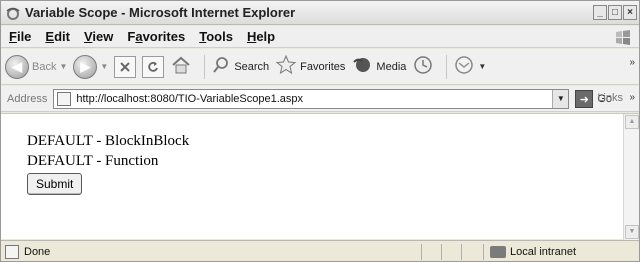 Image resolution: width=640 pixels, height=262 pixels. I want to click on home-icon, so click(181, 66).